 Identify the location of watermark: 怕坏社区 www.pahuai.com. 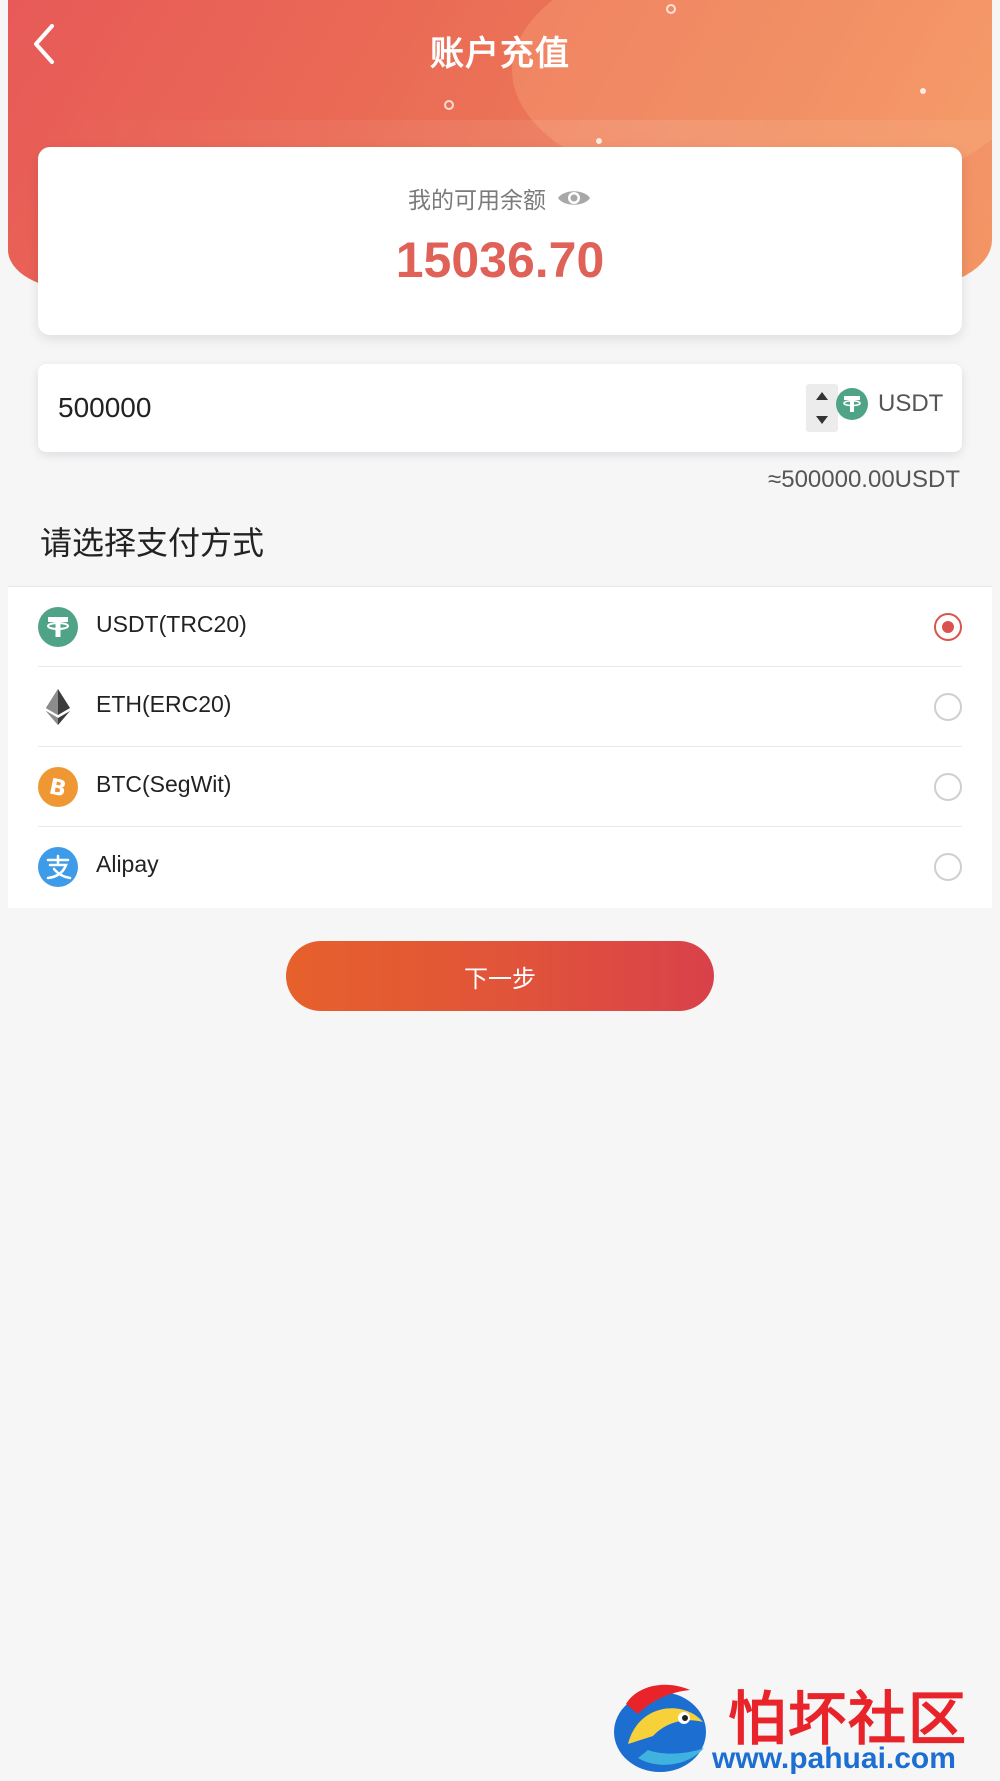
(804, 1726).